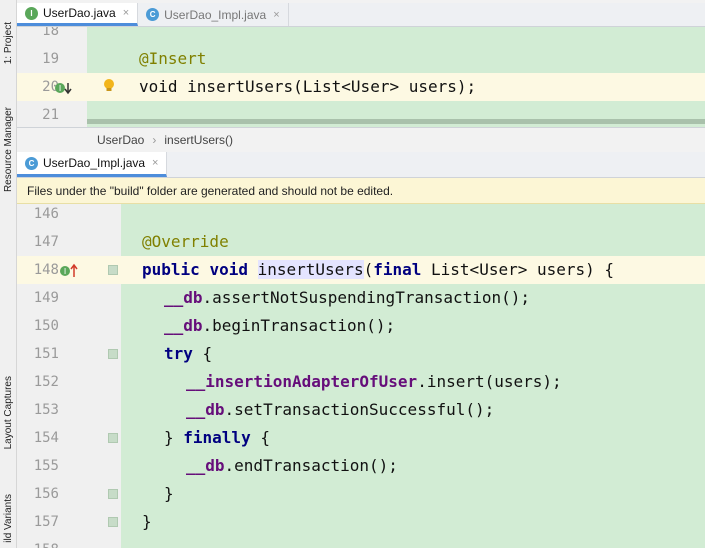  I want to click on line-number: 158, so click(38, 542).